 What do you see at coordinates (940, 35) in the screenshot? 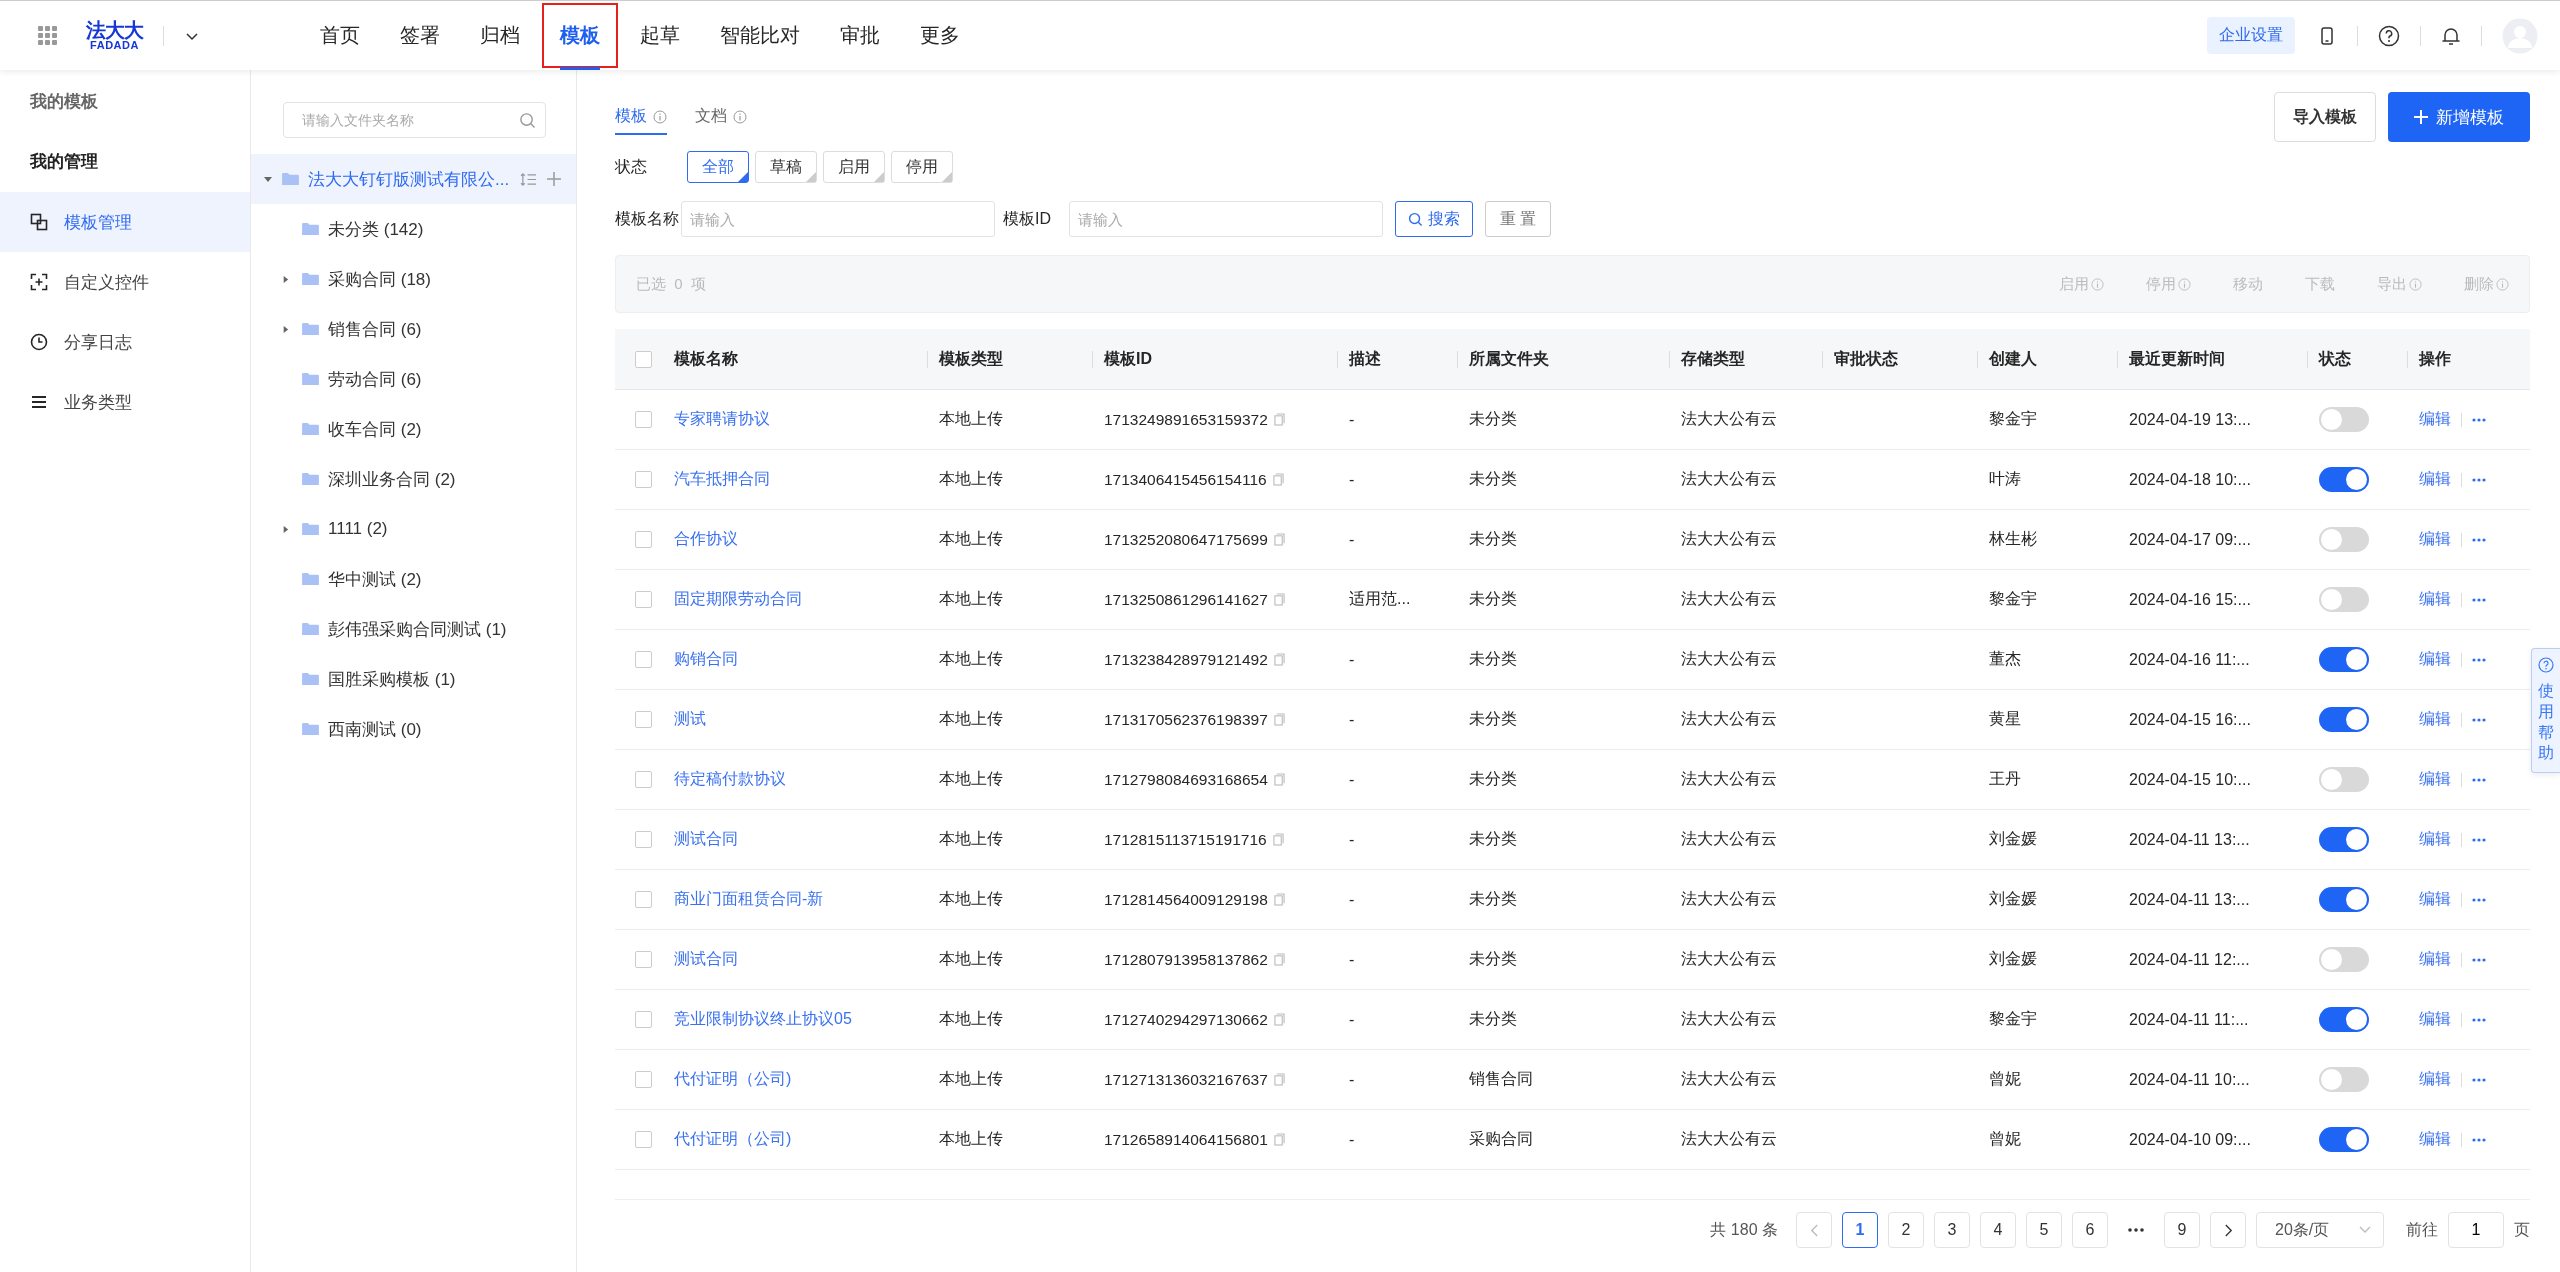
I see `nav-tab: 更多` at bounding box center [940, 35].